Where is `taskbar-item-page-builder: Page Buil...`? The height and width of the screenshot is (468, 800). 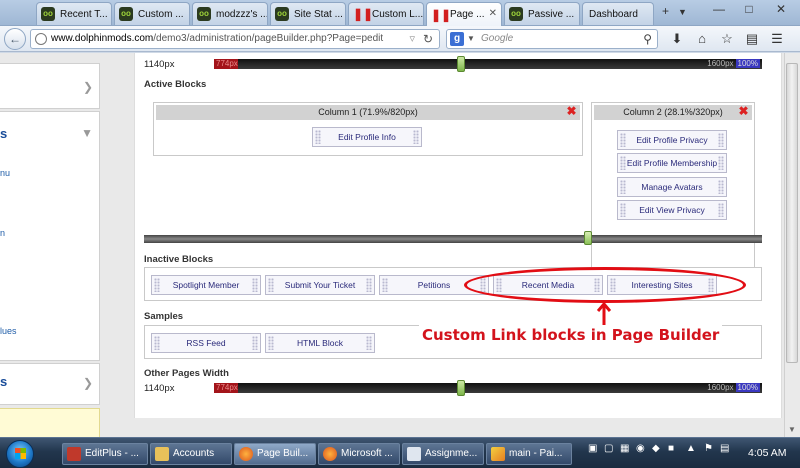 taskbar-item-page-builder: Page Buil... is located at coordinates (275, 454).